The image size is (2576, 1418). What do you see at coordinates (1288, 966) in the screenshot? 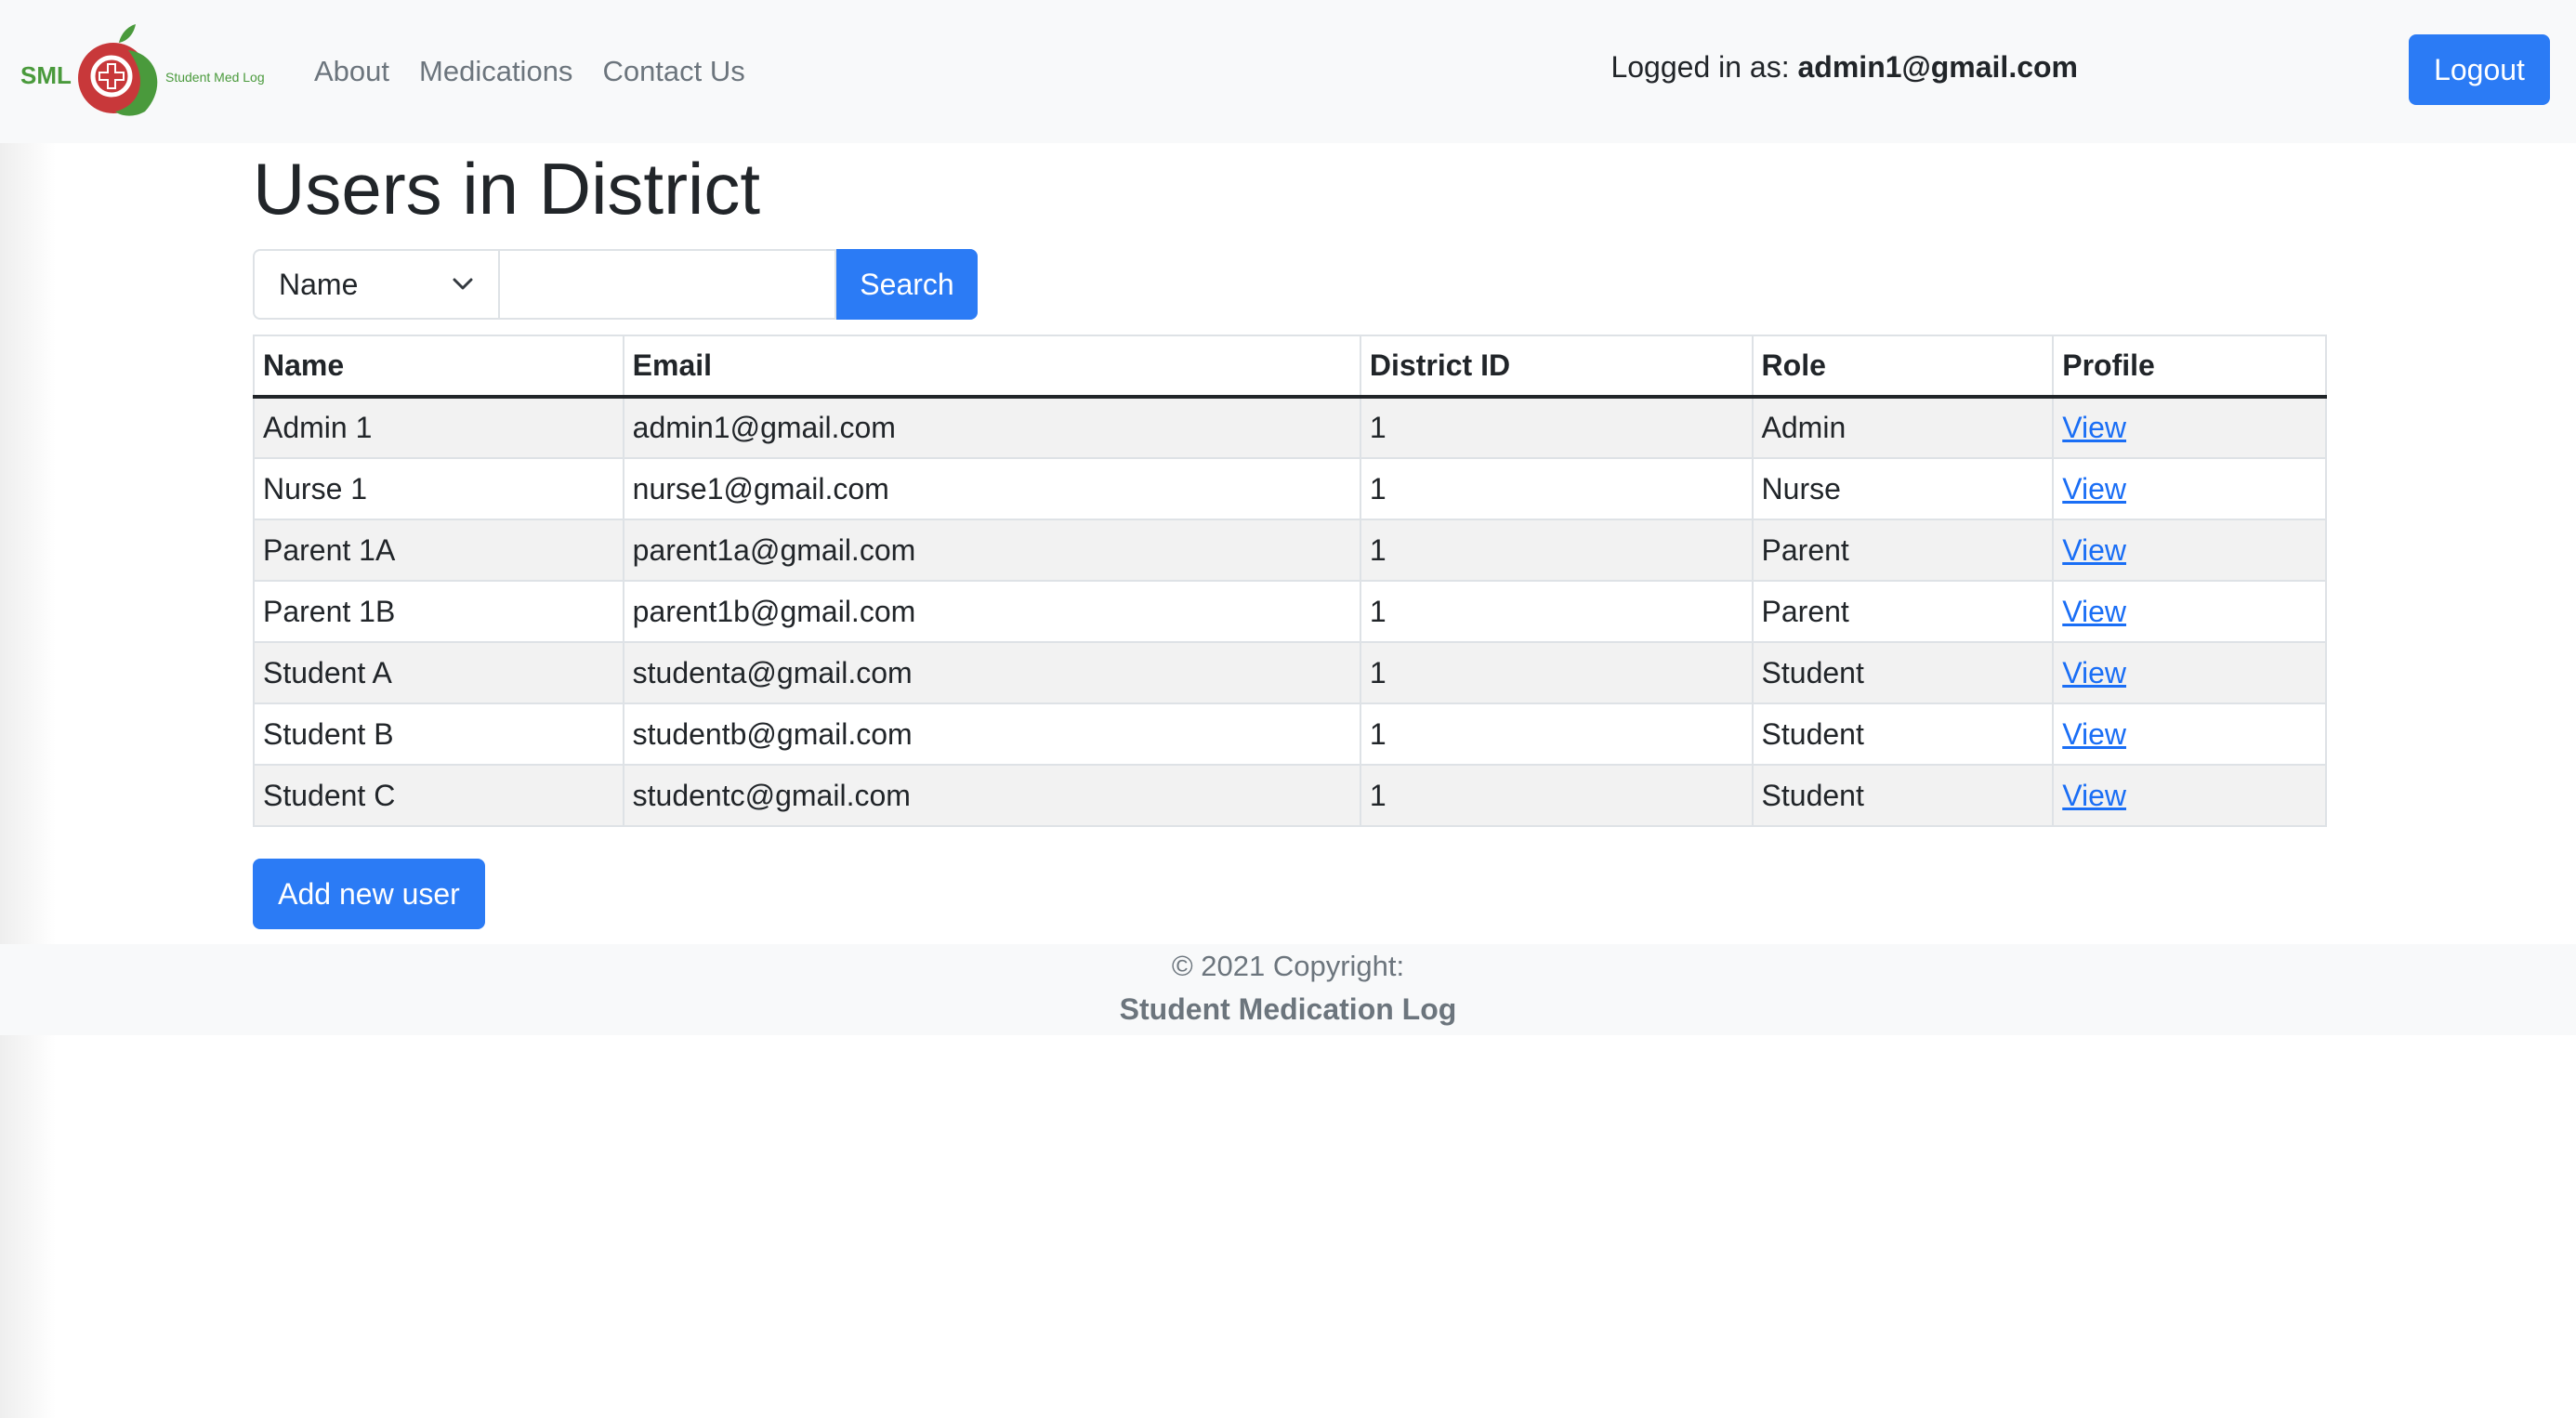
I see `footer-copyright: © 2021 Copyright:` at bounding box center [1288, 966].